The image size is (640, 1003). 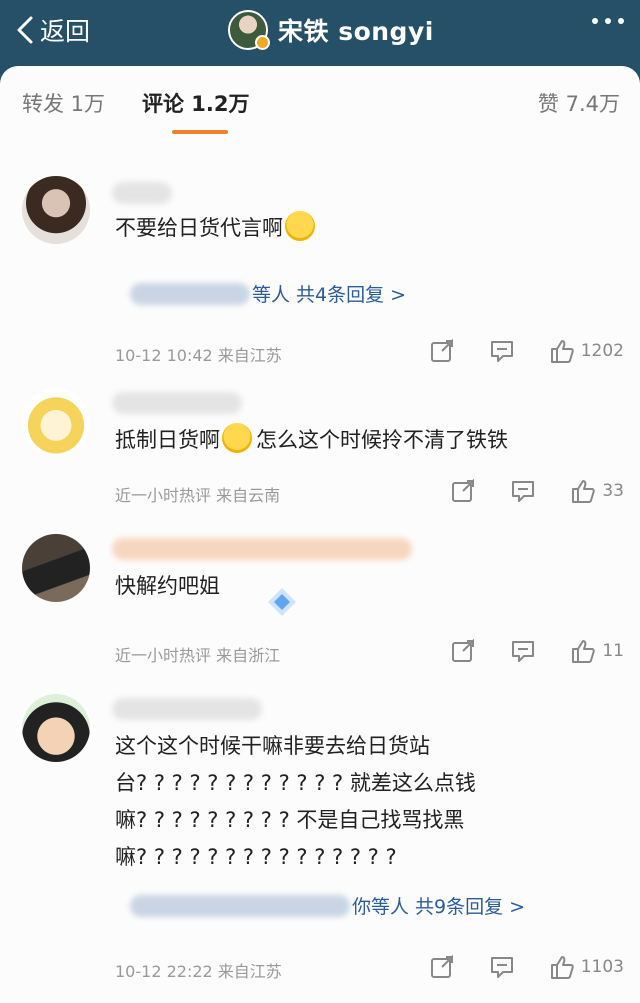 What do you see at coordinates (613, 651) in the screenshot?
I see `like-count: 11` at bounding box center [613, 651].